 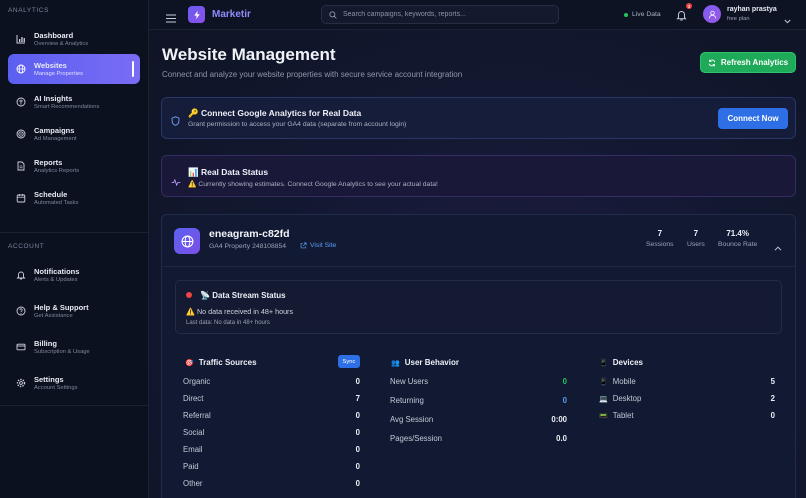 What do you see at coordinates (205, 295) in the screenshot?
I see `satellite-icon: 📡` at bounding box center [205, 295].